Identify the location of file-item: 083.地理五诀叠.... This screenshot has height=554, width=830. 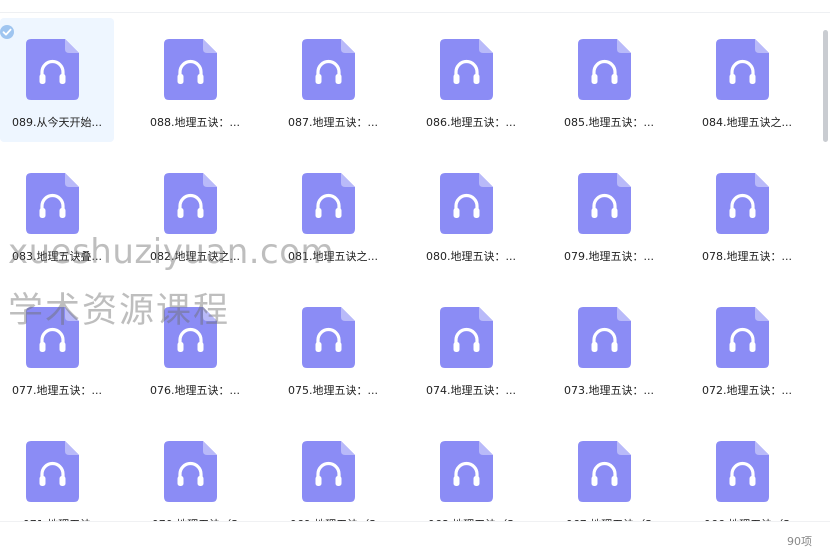
(57, 214).